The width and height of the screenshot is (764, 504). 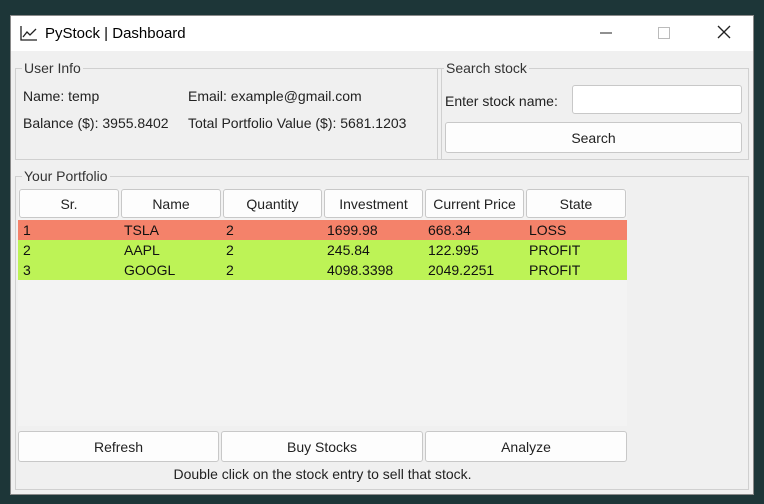 What do you see at coordinates (322, 250) in the screenshot?
I see `table-row: 2 AAPL 2 245.84 122.995 PROFIT` at bounding box center [322, 250].